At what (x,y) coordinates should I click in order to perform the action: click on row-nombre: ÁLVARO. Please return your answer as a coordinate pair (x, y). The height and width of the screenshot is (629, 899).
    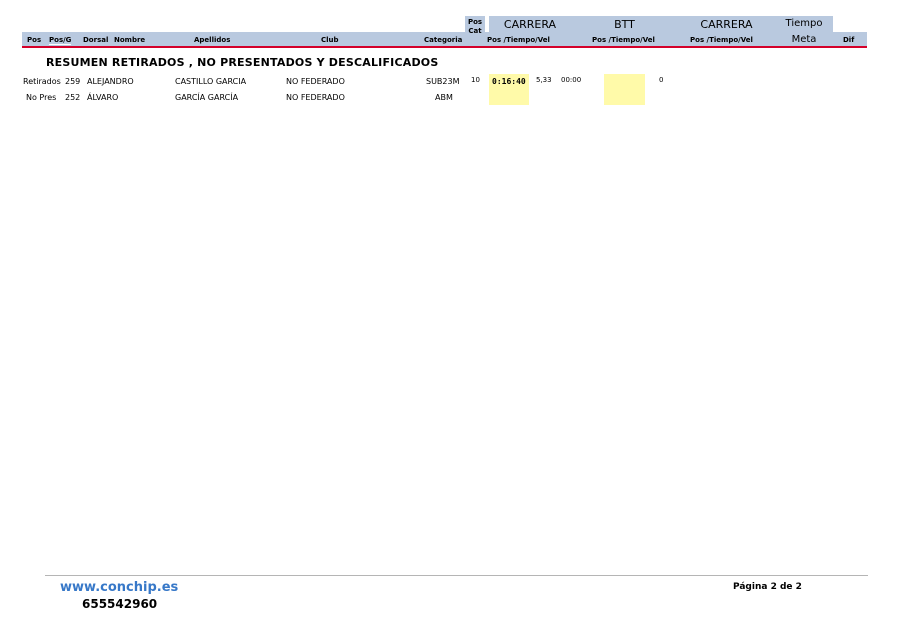
    Looking at the image, I should click on (103, 97).